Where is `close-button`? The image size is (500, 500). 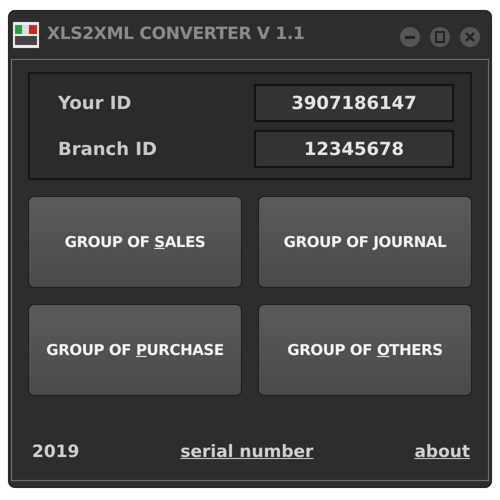
close-button is located at coordinates (470, 35).